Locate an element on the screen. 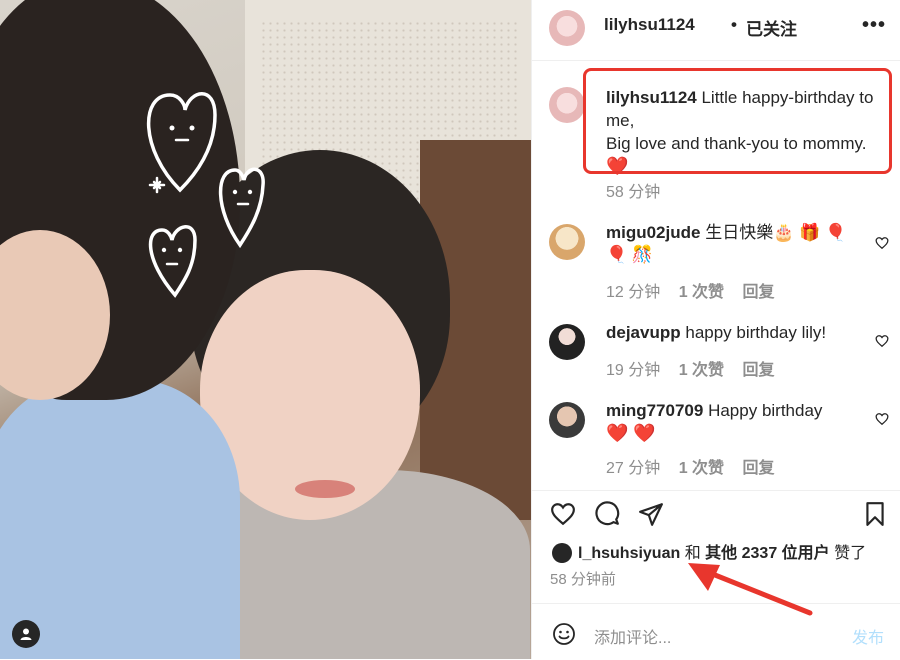  comment-time: 27 分钟 is located at coordinates (633, 468).